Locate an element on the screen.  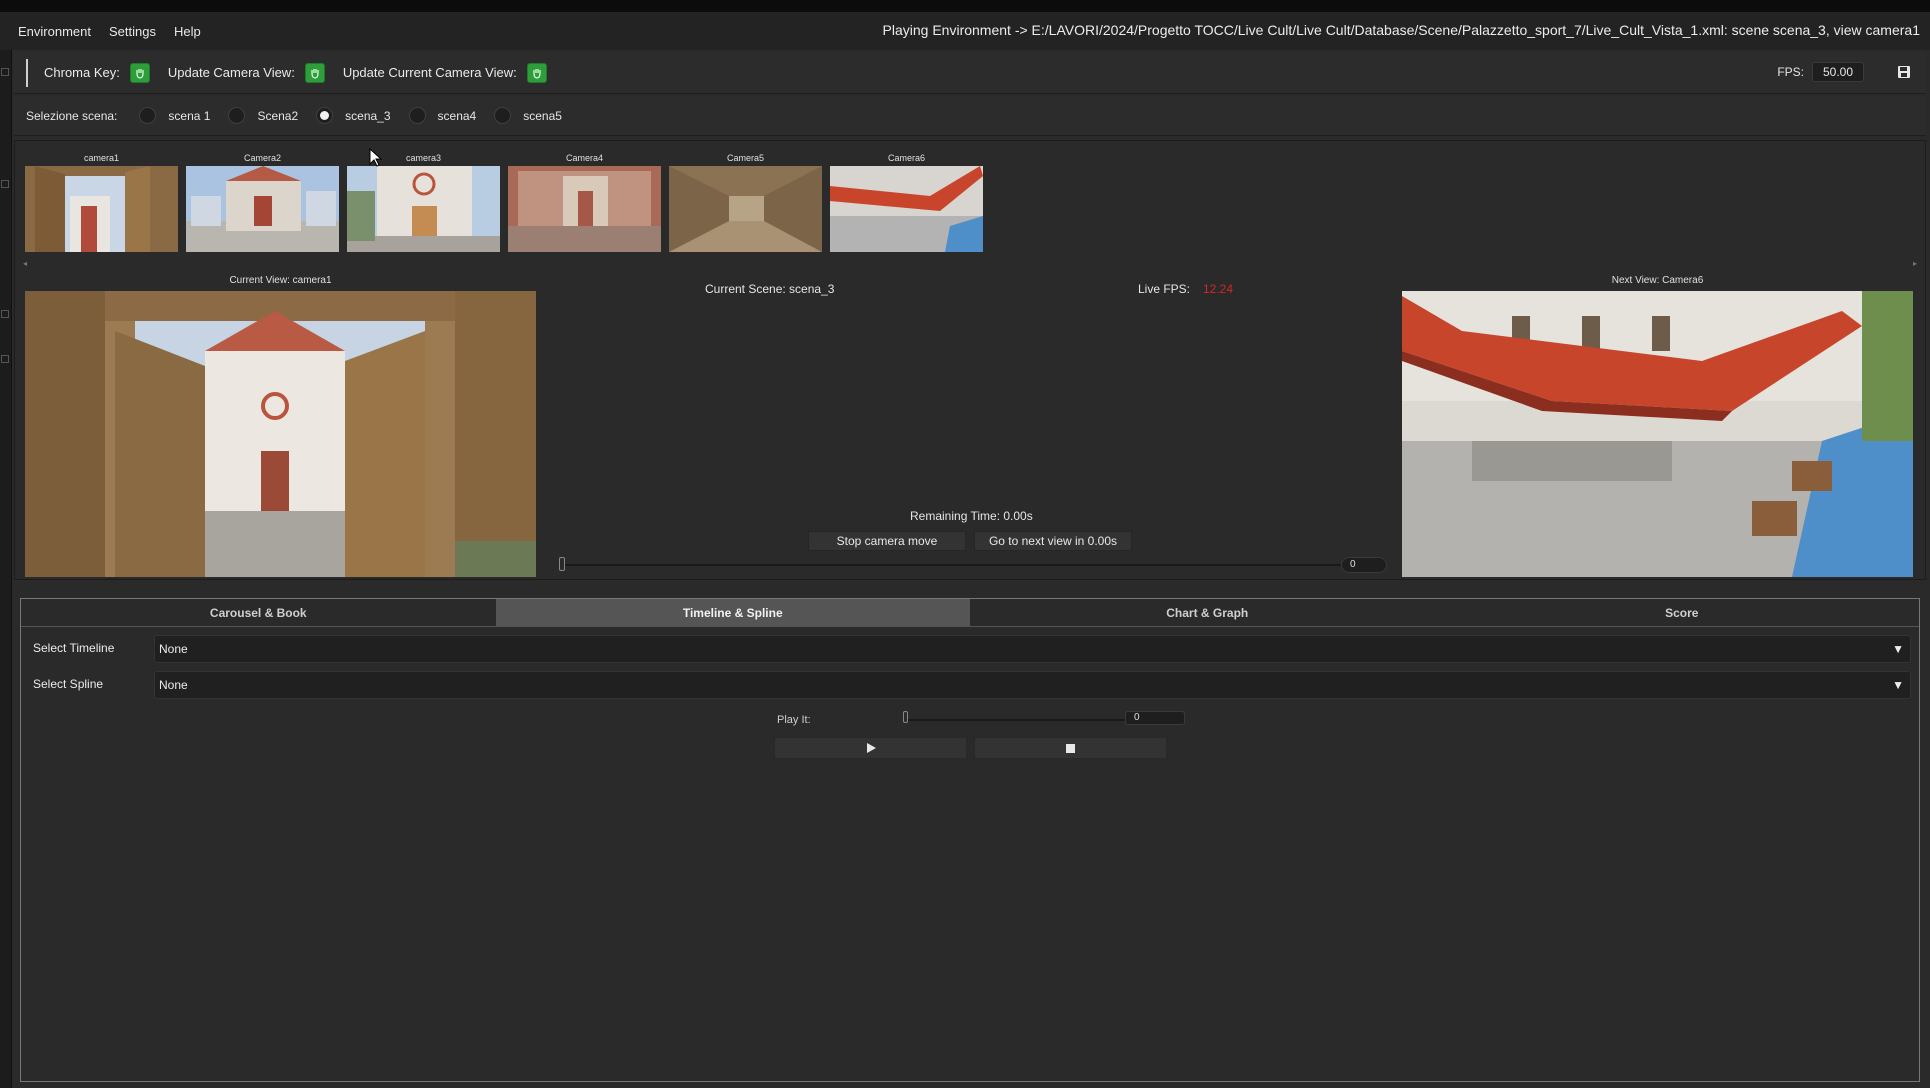
current-scene-text: Current Scene: scena_3 is located at coordinates (770, 289).